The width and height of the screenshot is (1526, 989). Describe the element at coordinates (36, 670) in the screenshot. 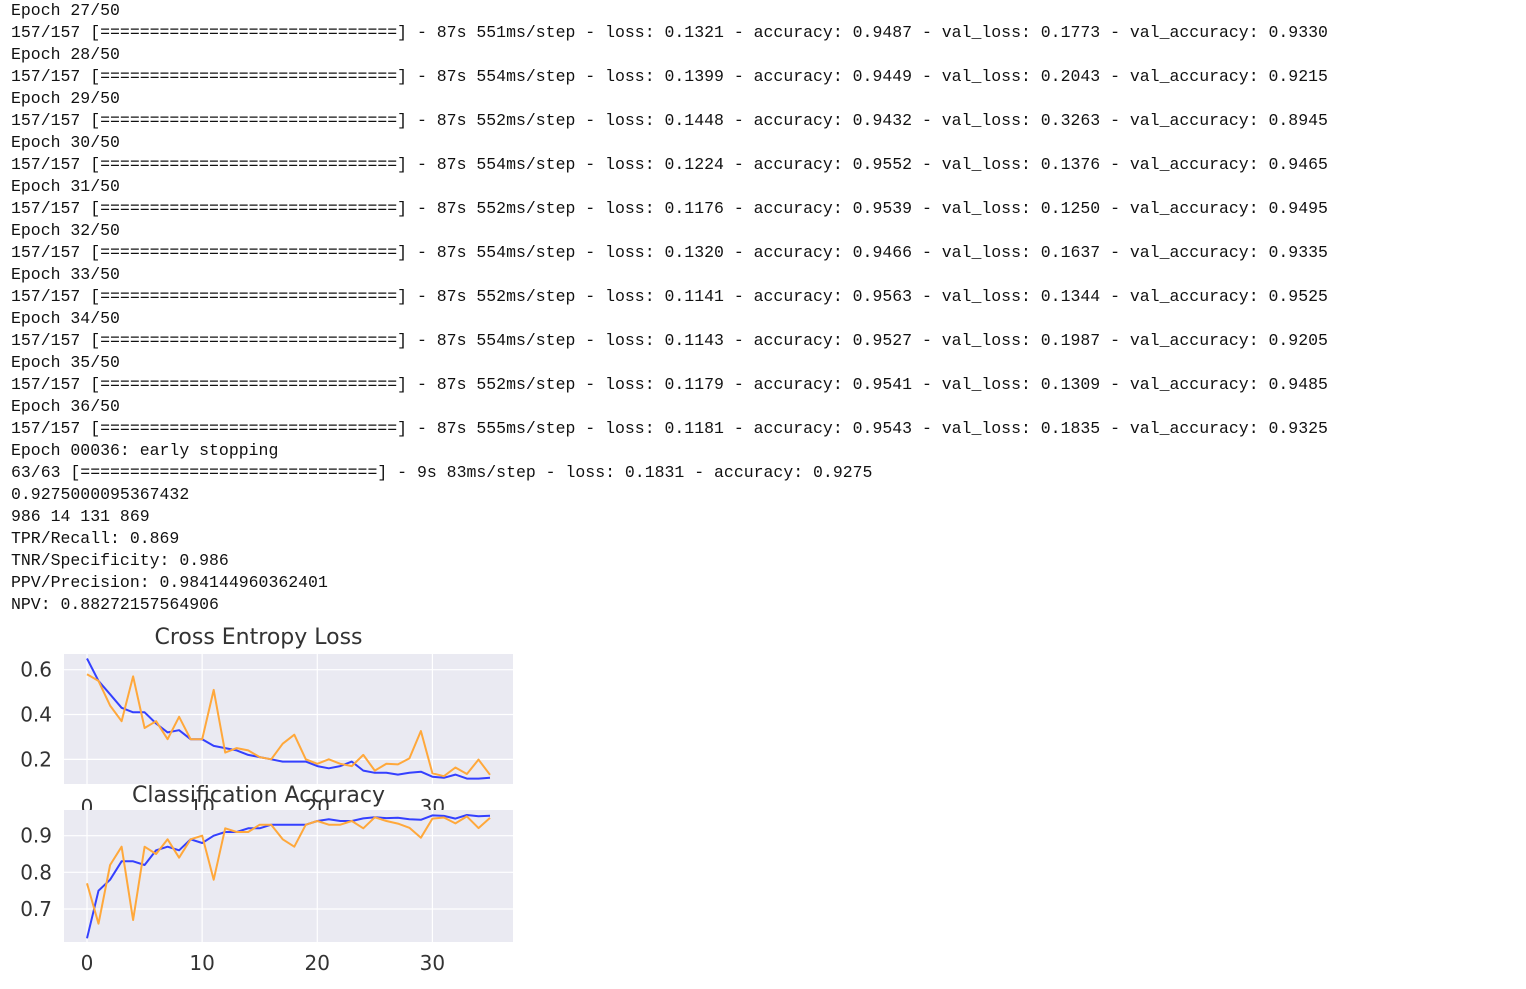

I see `y-tick-label: 0.6` at that location.